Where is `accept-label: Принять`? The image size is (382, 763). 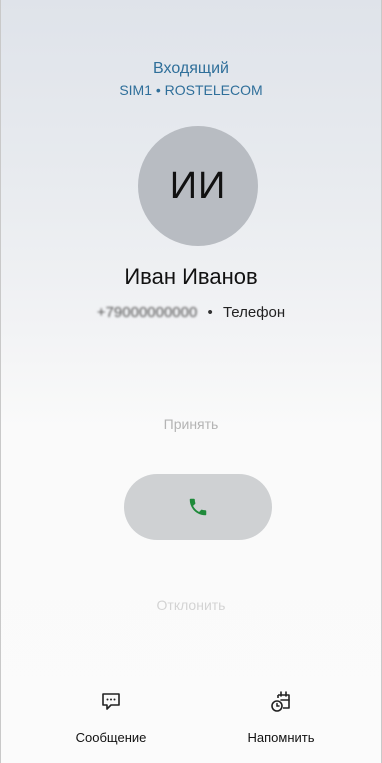
accept-label: Принять is located at coordinates (191, 424).